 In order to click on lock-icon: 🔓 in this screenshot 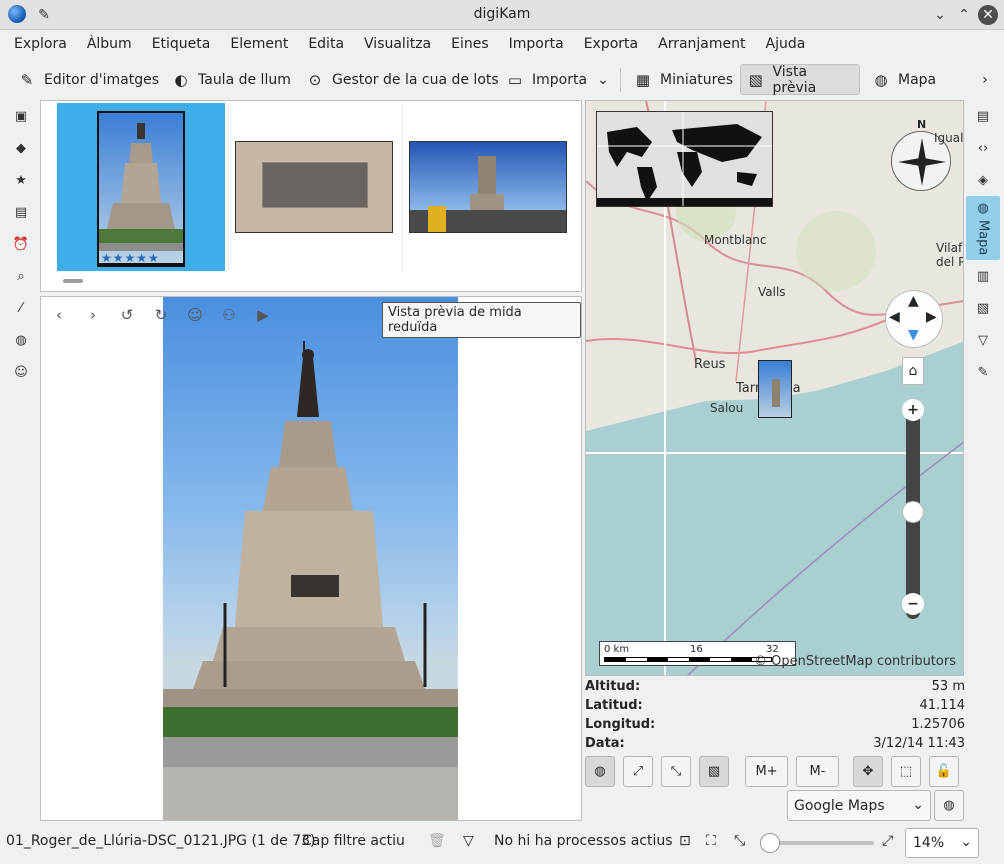, I will do `click(944, 771)`.